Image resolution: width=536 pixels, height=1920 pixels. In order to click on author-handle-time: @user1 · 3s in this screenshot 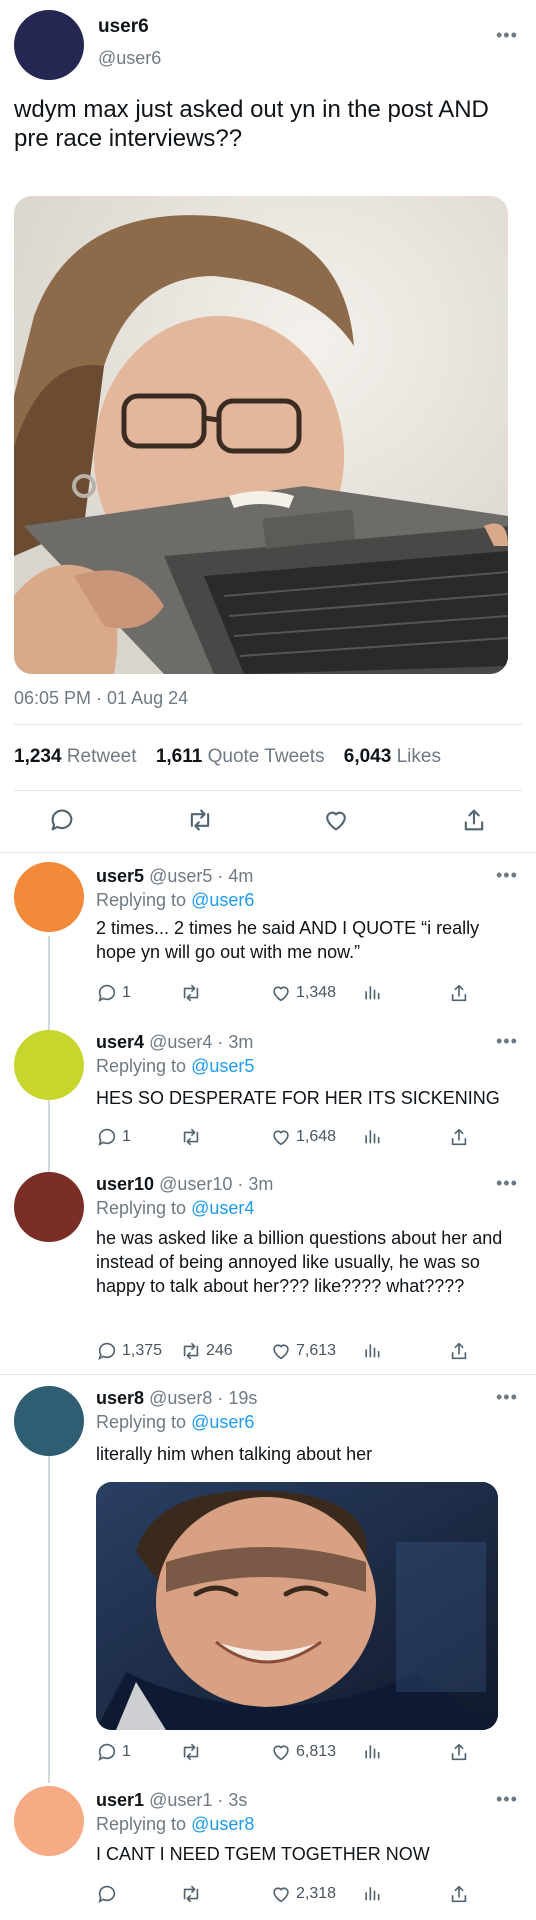, I will do `click(198, 1800)`.